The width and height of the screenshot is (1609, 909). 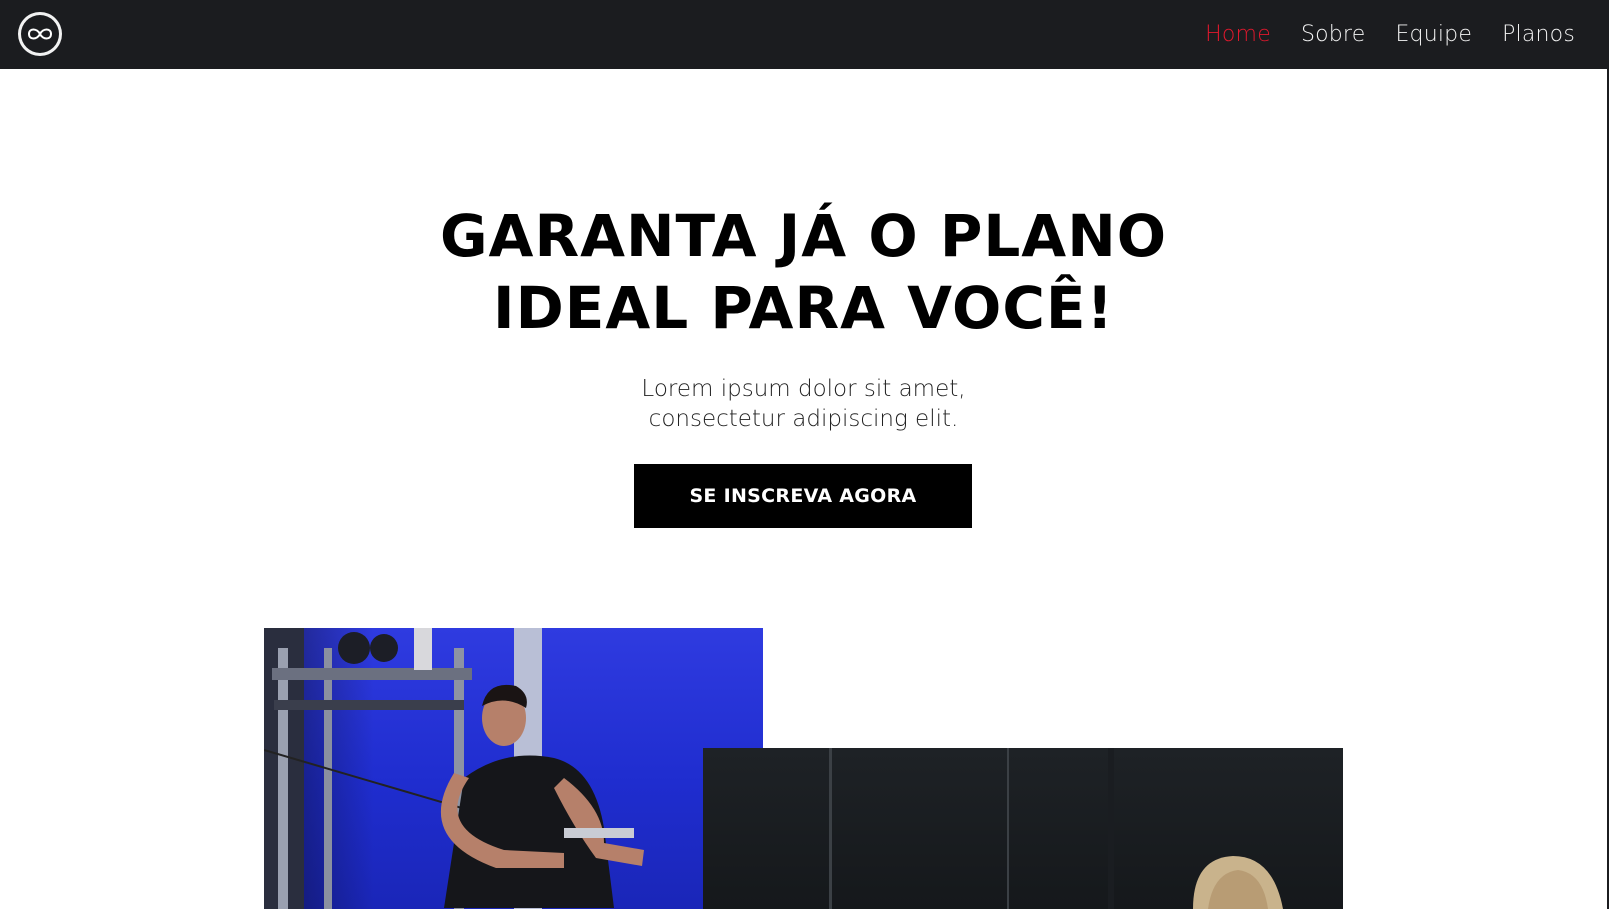 What do you see at coordinates (1538, 34) in the screenshot?
I see `nav-link-planos: Planos` at bounding box center [1538, 34].